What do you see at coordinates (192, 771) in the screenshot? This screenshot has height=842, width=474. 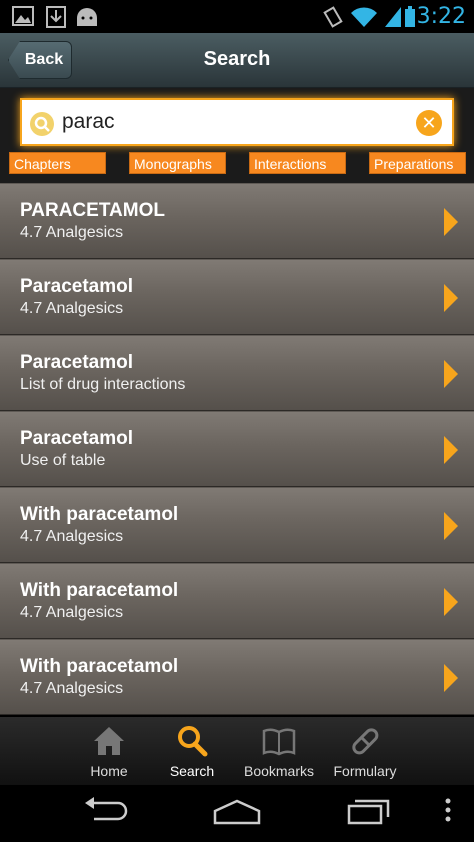 I see `tab-label: Search` at bounding box center [192, 771].